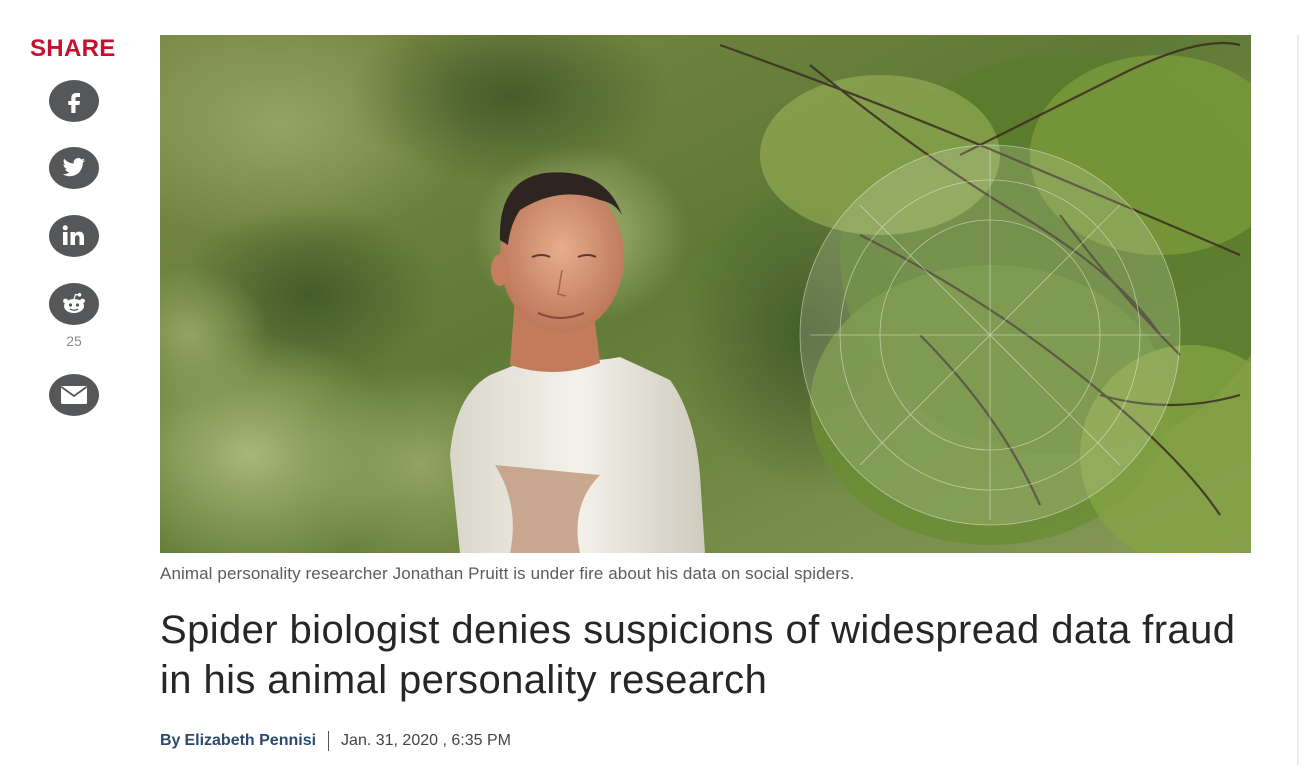  I want to click on reddit-icon, so click(74, 304).